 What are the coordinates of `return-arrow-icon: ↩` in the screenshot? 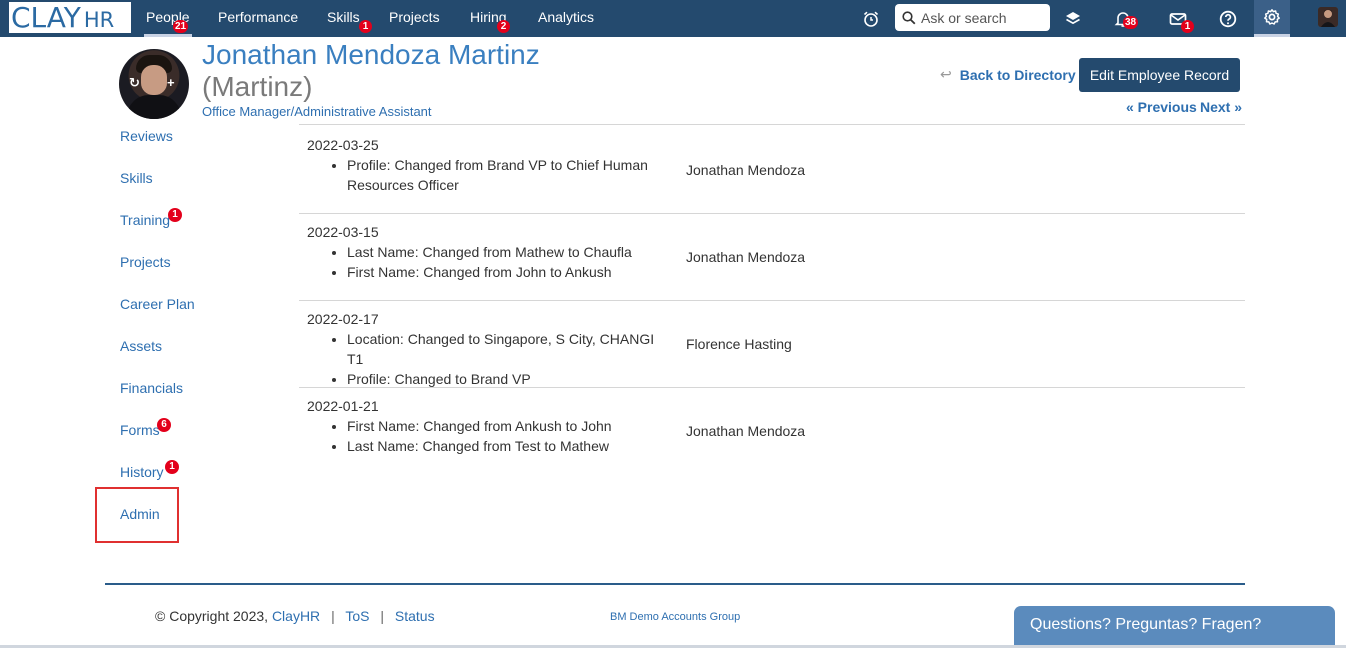 It's located at (946, 74).